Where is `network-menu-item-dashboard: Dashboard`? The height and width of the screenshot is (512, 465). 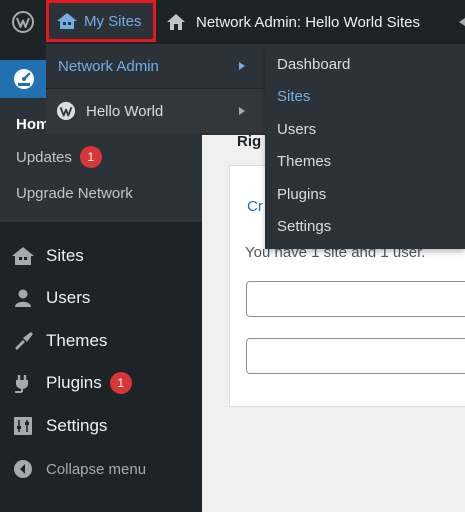 network-menu-item-dashboard: Dashboard is located at coordinates (313, 64).